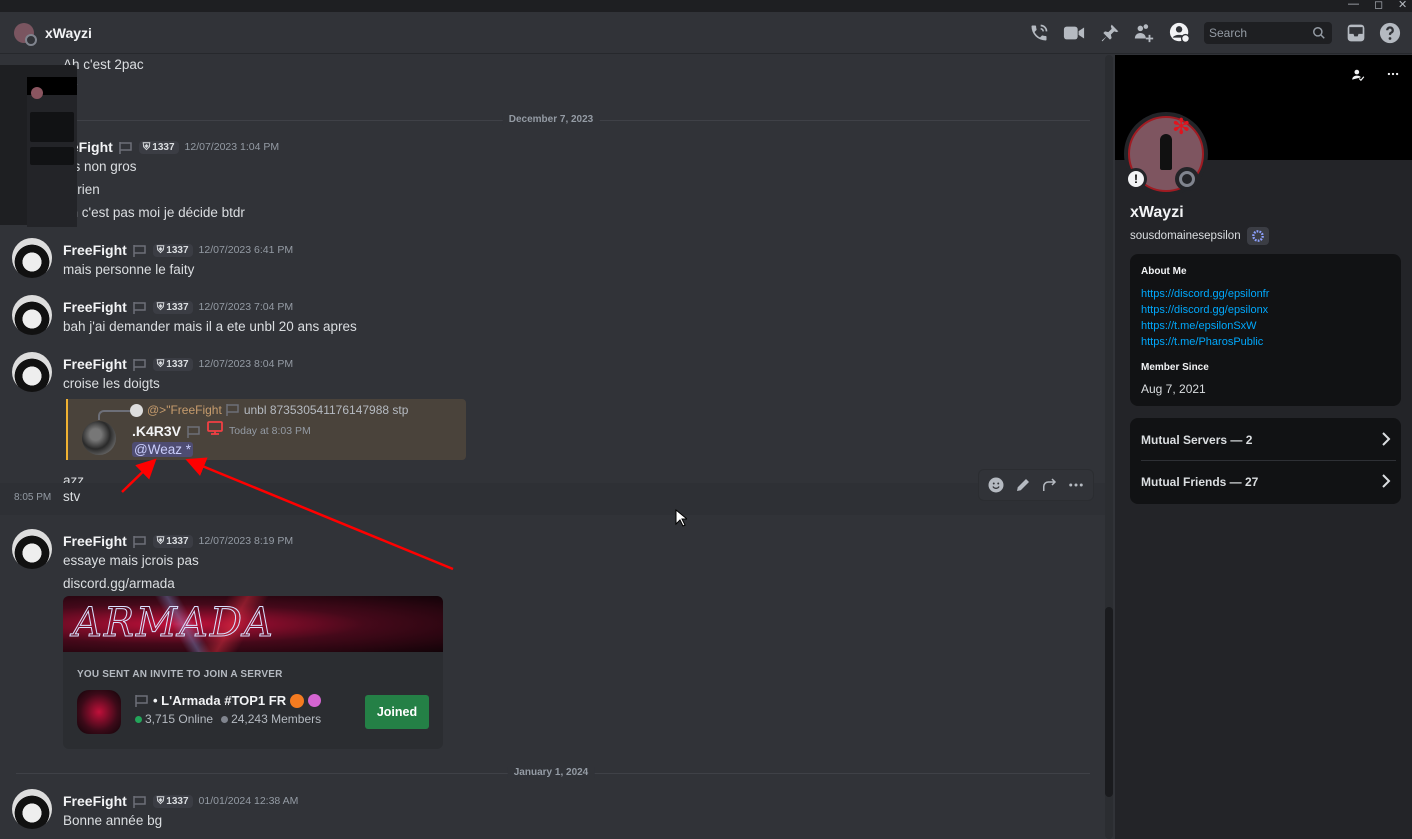 The image size is (1412, 839). What do you see at coordinates (1390, 33) in the screenshot?
I see `help-icon` at bounding box center [1390, 33].